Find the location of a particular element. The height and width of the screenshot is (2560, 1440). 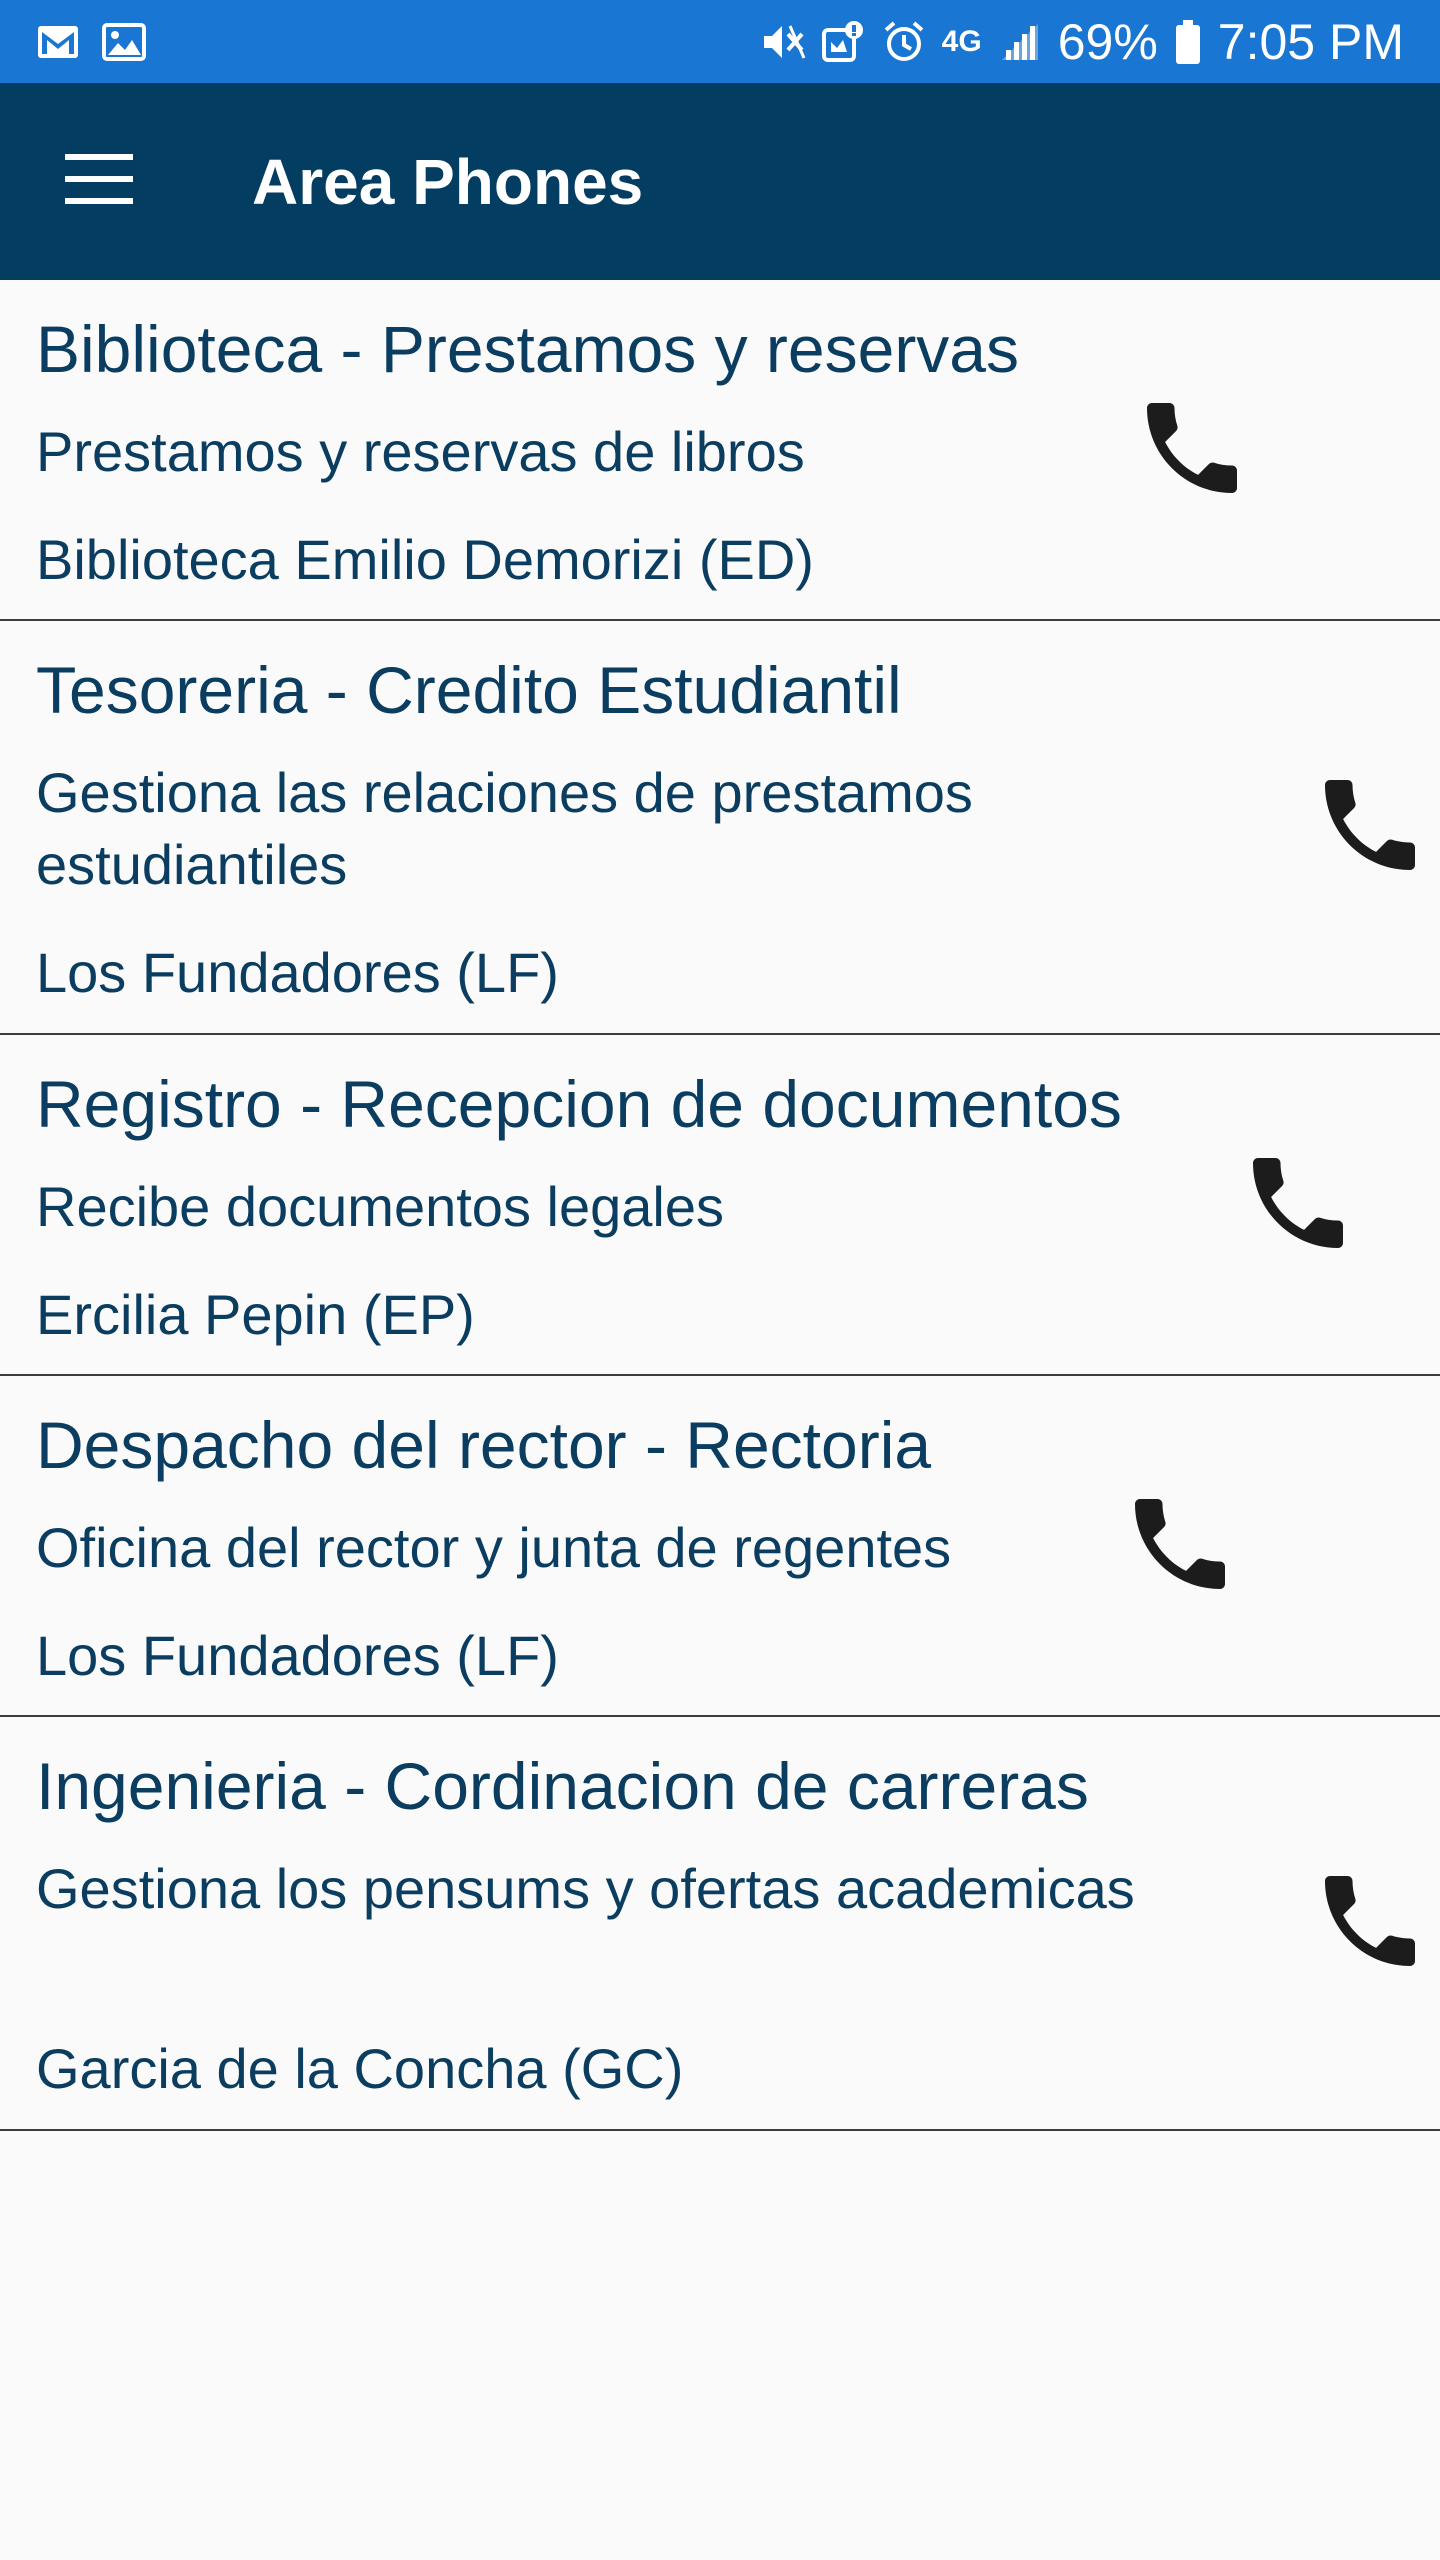

signal-icon is located at coordinates (1020, 42).